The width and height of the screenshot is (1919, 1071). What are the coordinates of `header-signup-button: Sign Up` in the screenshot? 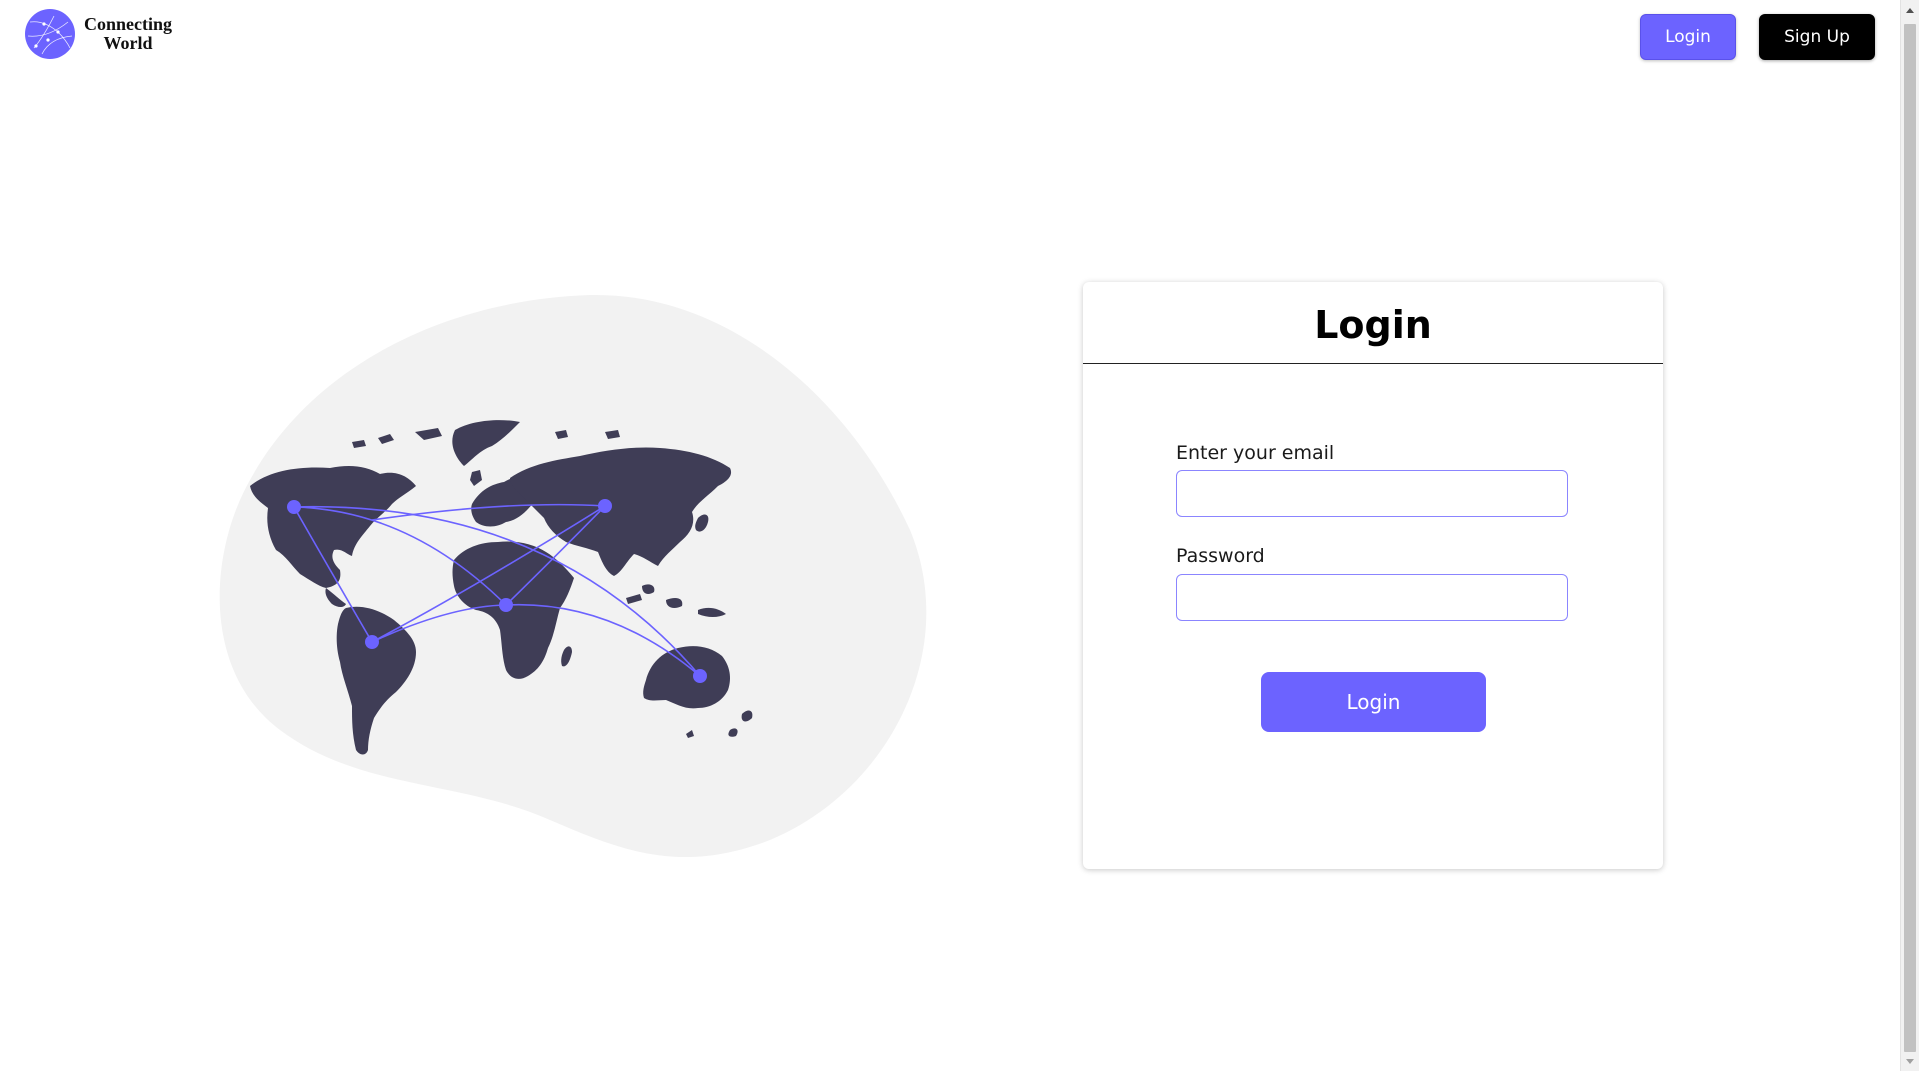 It's located at (1817, 37).